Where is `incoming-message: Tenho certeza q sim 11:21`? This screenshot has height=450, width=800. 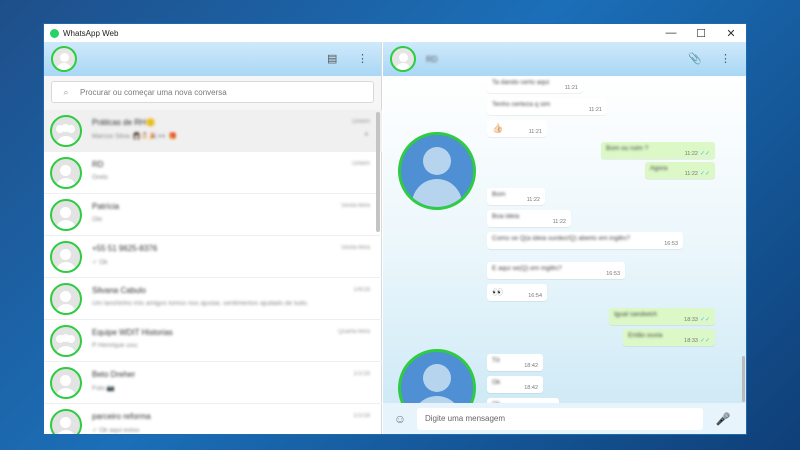 incoming-message: Tenho certeza q sim 11:21 is located at coordinates (547, 106).